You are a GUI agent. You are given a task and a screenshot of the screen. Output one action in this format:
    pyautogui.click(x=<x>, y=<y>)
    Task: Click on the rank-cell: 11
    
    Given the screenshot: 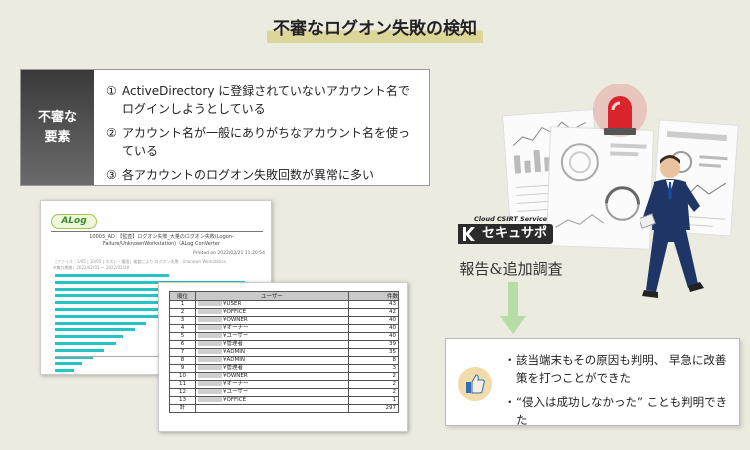 What is the action you would take?
    pyautogui.click(x=182, y=384)
    